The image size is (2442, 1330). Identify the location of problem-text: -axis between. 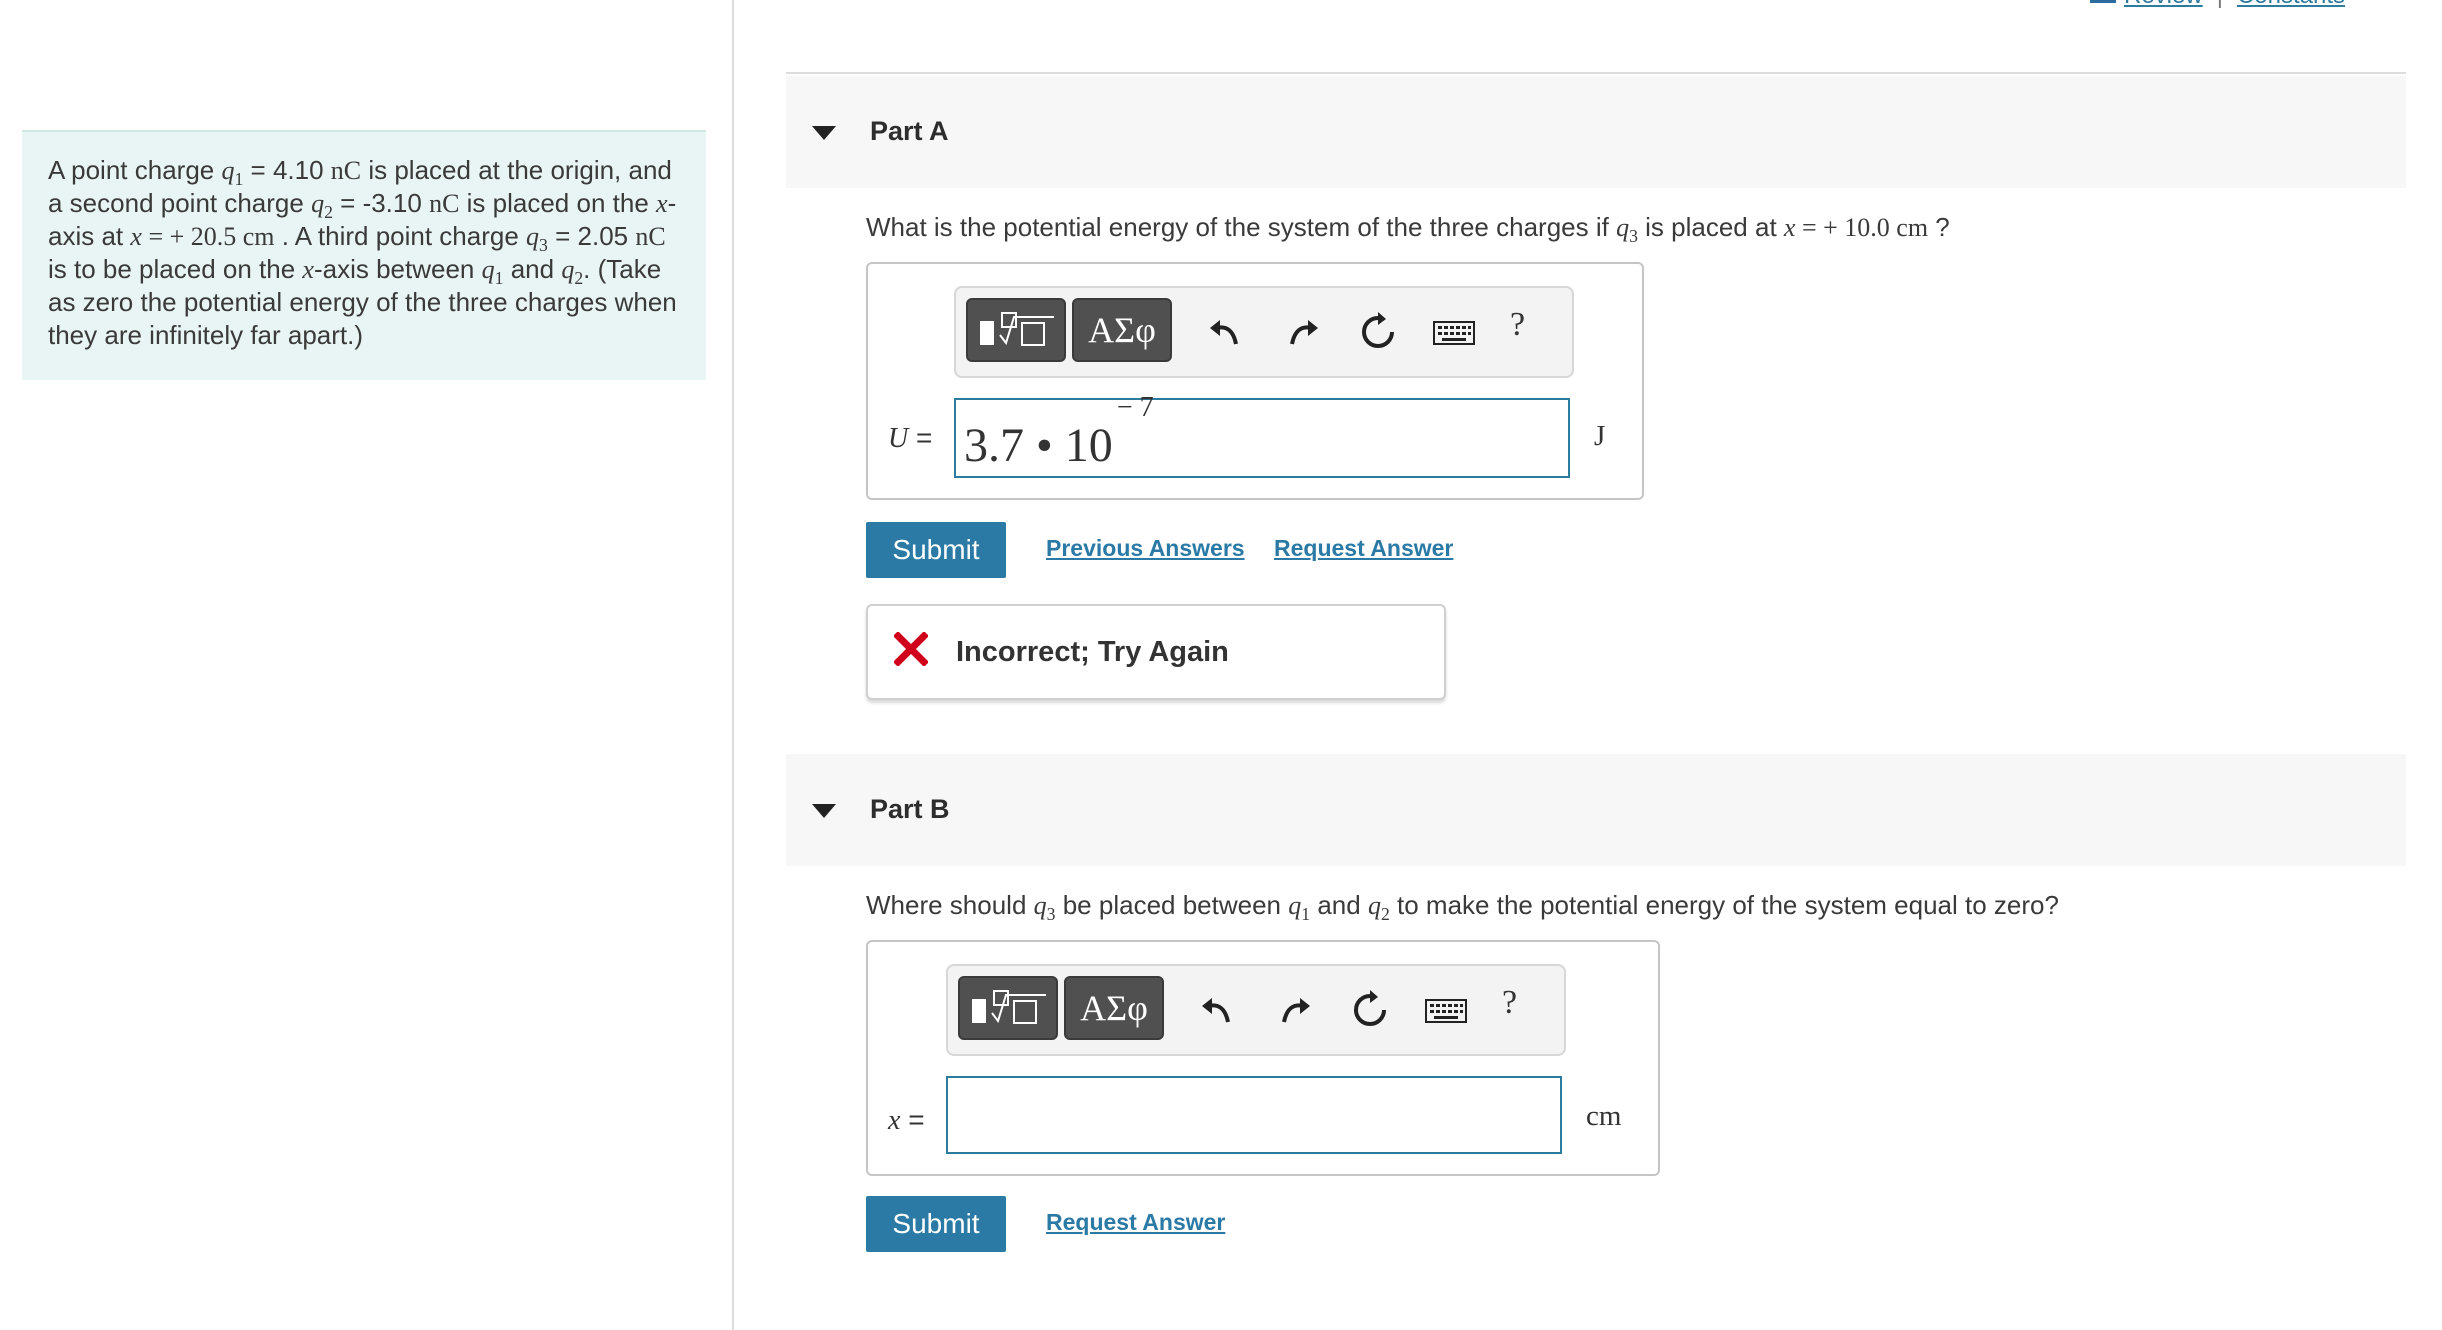
(394, 269).